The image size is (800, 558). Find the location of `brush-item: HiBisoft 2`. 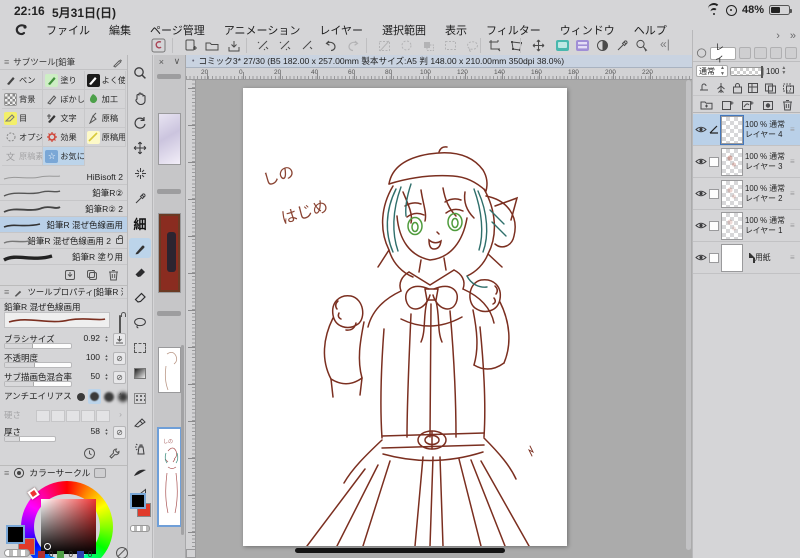

brush-item: HiBisoft 2 is located at coordinates (63, 177).